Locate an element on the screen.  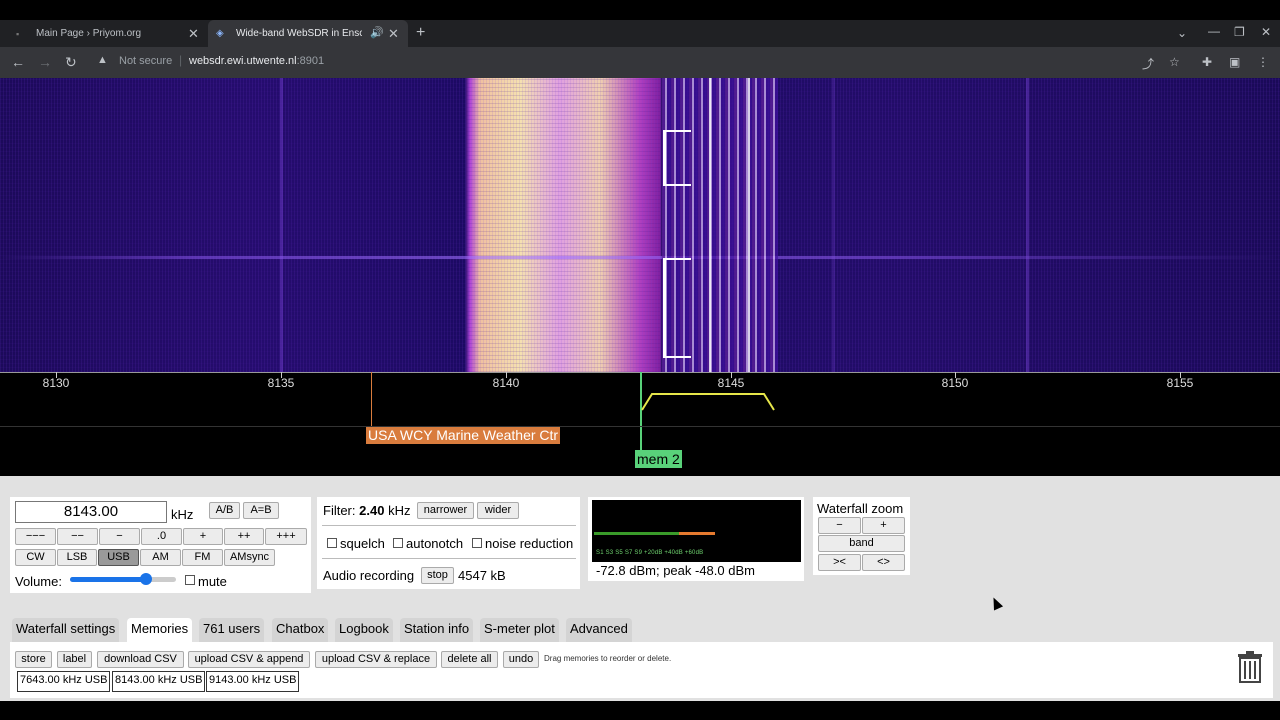
zoom-in-button: + is located at coordinates (883, 525).